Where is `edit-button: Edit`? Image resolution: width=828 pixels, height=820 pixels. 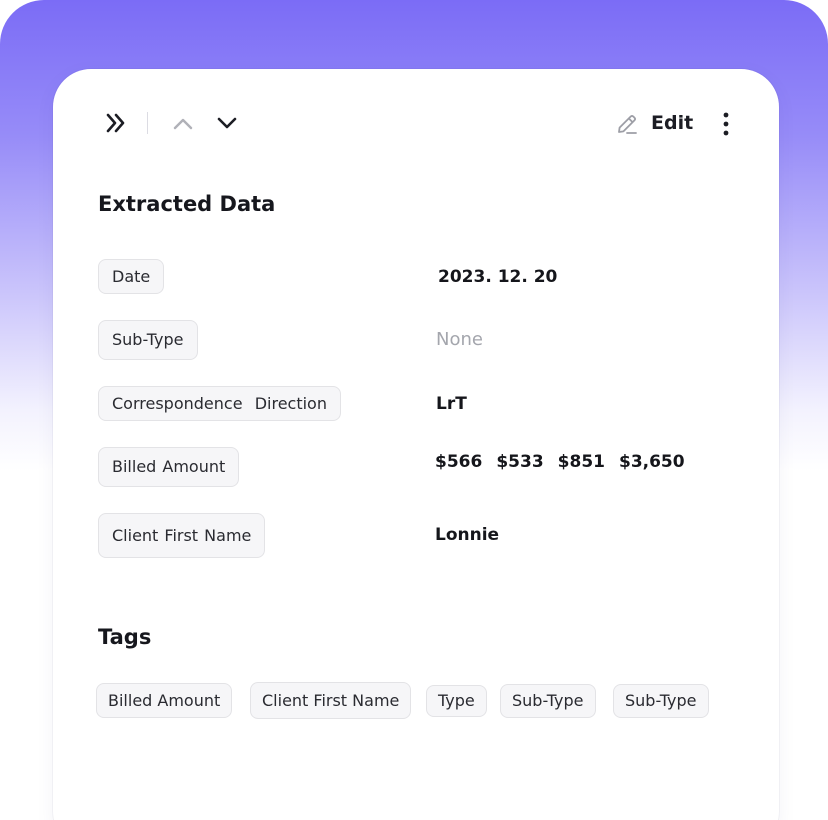 edit-button: Edit is located at coordinates (672, 123).